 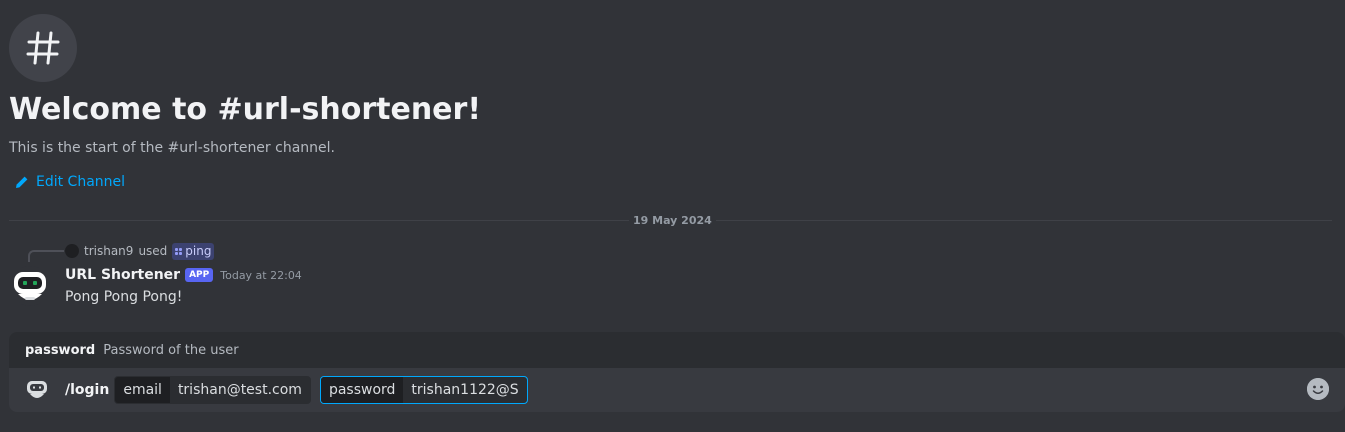 I want to click on option-field-label: password, so click(x=362, y=390).